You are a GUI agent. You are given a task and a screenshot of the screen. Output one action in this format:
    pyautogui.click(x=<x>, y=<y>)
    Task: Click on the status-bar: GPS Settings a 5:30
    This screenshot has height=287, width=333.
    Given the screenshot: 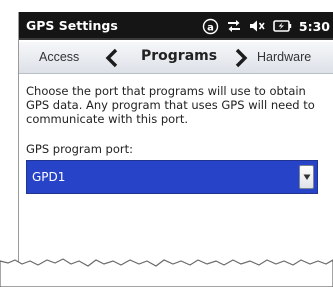 What is the action you would take?
    pyautogui.click(x=176, y=26)
    